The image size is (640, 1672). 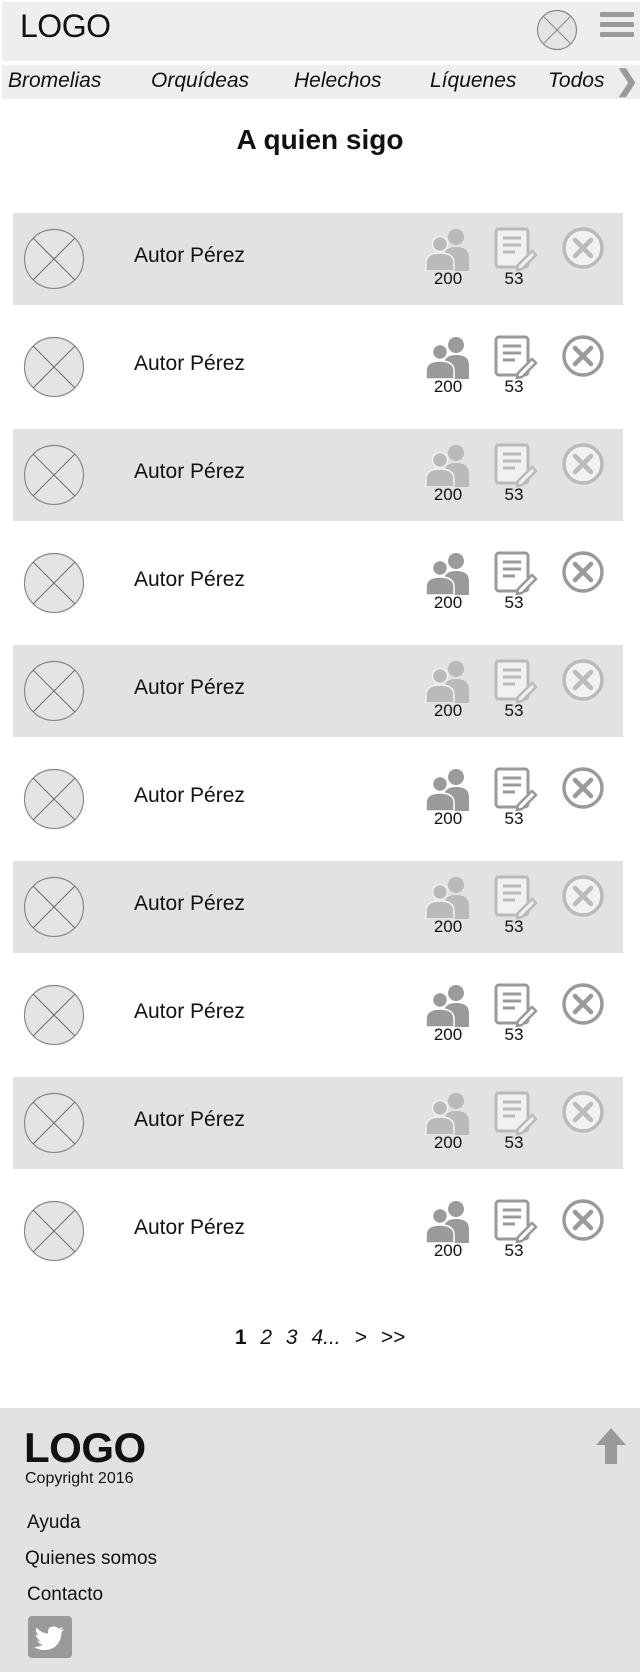 I want to click on category-todos: Todos, so click(x=576, y=81).